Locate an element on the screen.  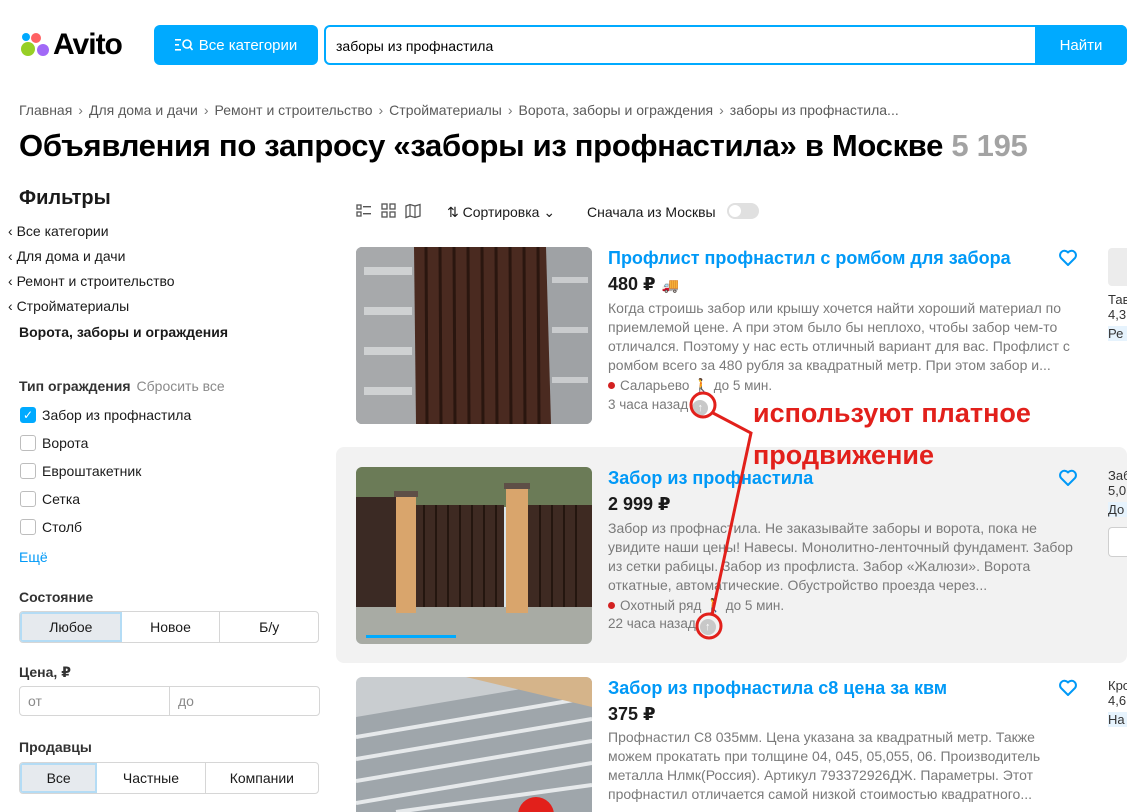
seller-avatar is located at coordinates (1117, 267).